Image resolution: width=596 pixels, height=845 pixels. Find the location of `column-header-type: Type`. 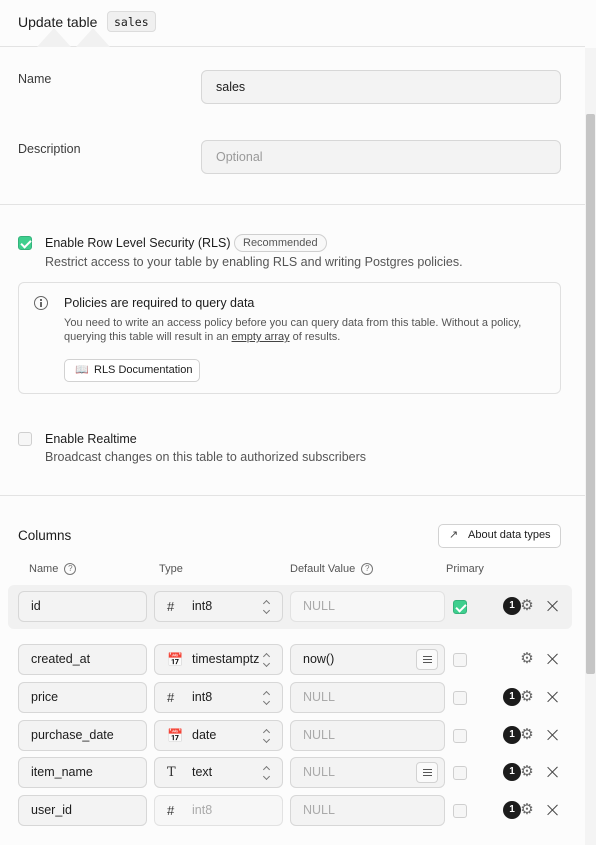

column-header-type: Type is located at coordinates (171, 569).